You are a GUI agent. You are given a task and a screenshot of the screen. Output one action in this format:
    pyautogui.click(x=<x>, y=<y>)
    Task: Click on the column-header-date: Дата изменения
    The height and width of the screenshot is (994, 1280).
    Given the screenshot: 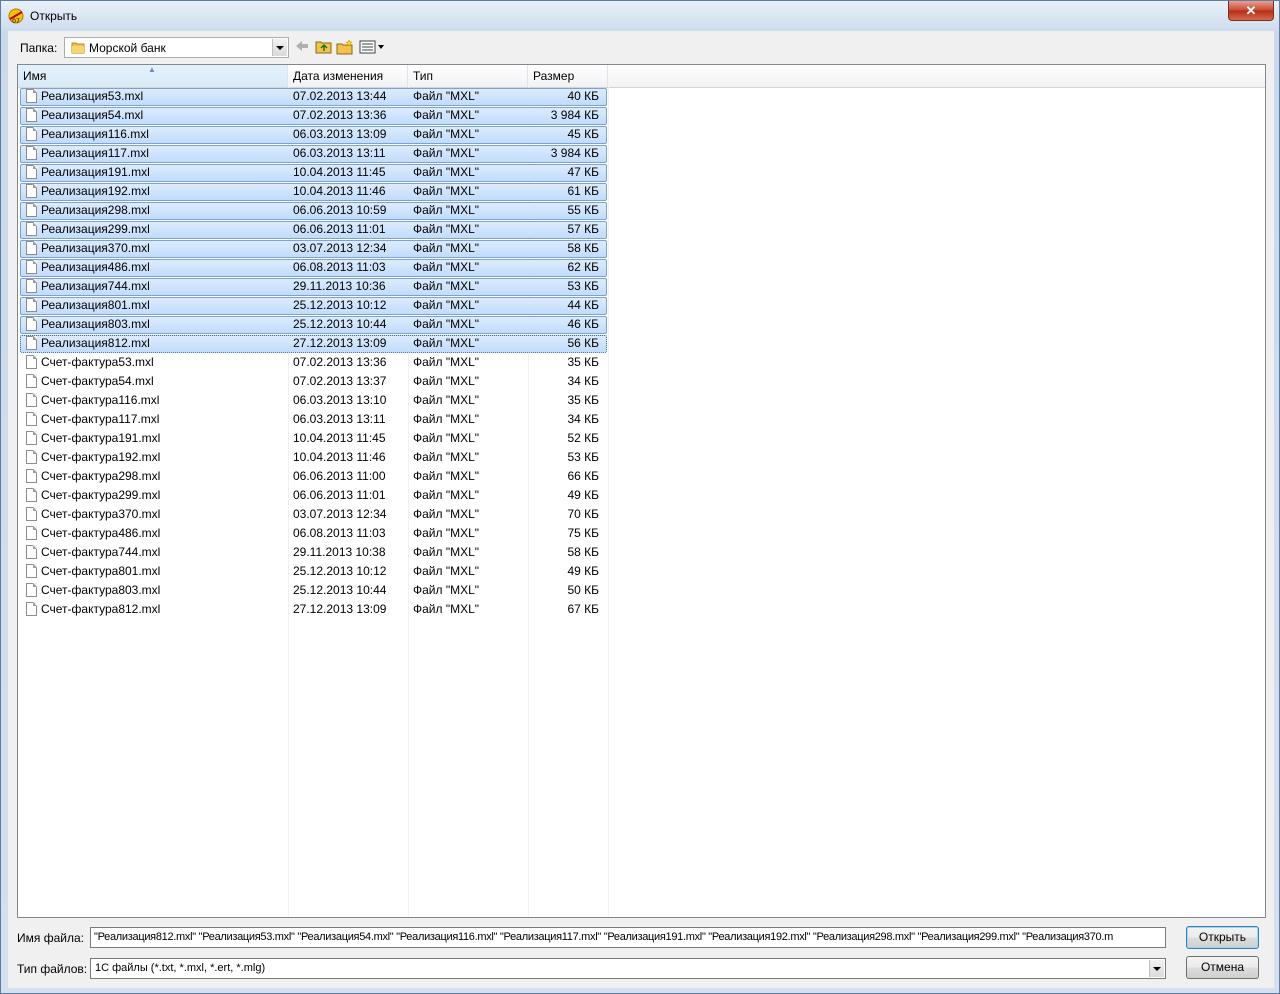 What is the action you would take?
    pyautogui.click(x=348, y=76)
    